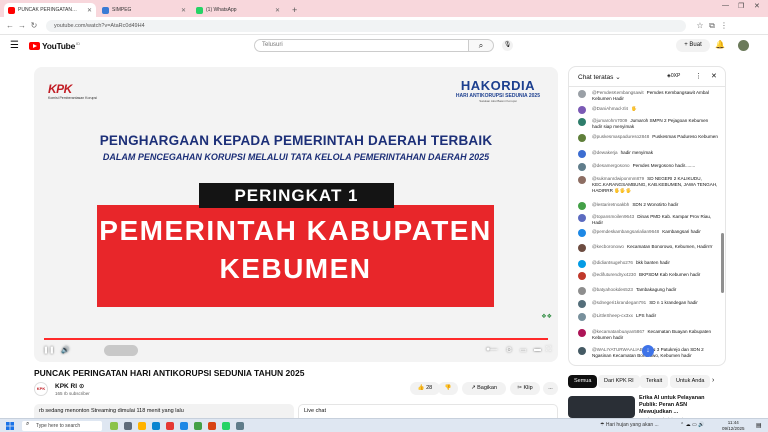 The width and height of the screenshot is (768, 432). What do you see at coordinates (612, 315) in the screenshot?
I see `chat-author: @LittleSheep-cx3xx` at bounding box center [612, 315].